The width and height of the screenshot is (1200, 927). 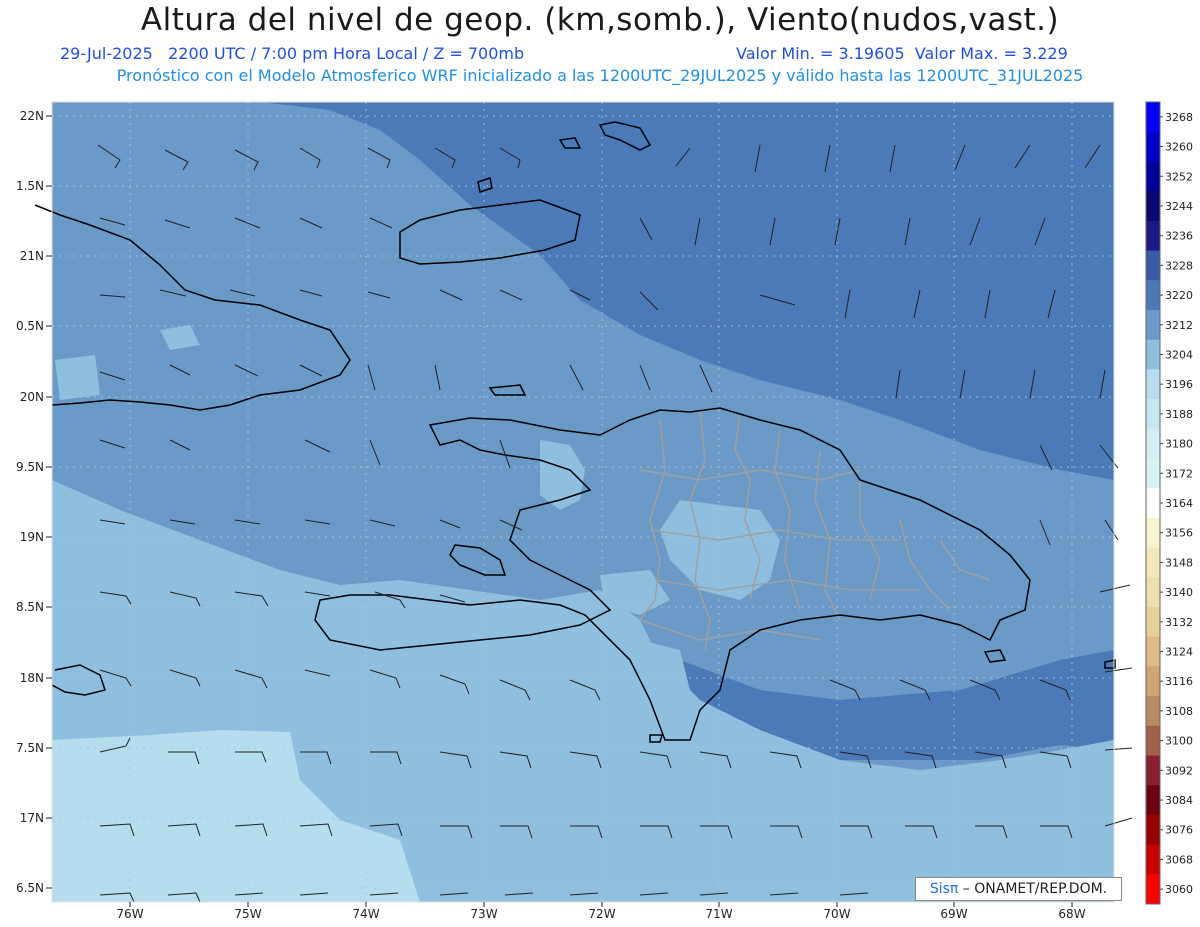 I want to click on lat-label: 0.5N, so click(x=30, y=326).